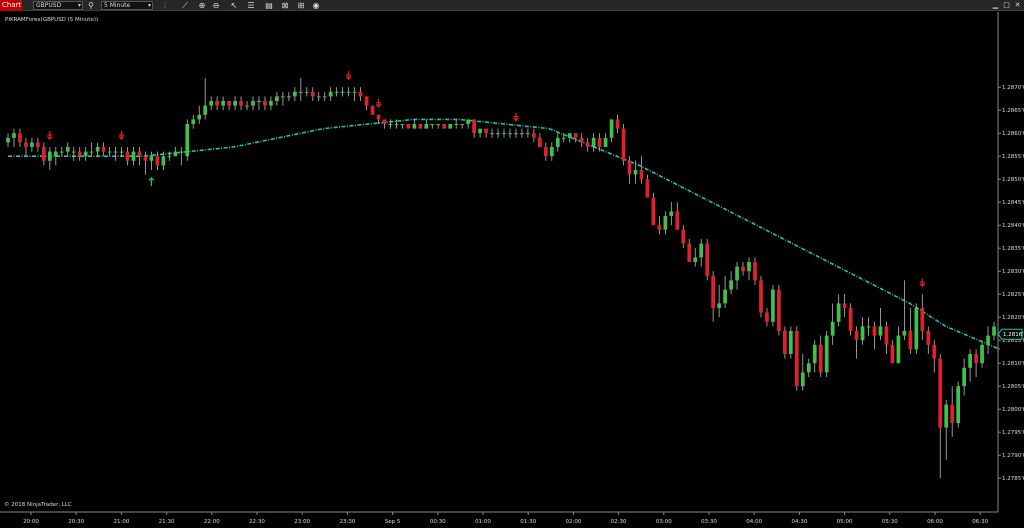  What do you see at coordinates (1017, 5) in the screenshot?
I see `close-icon: ✕` at bounding box center [1017, 5].